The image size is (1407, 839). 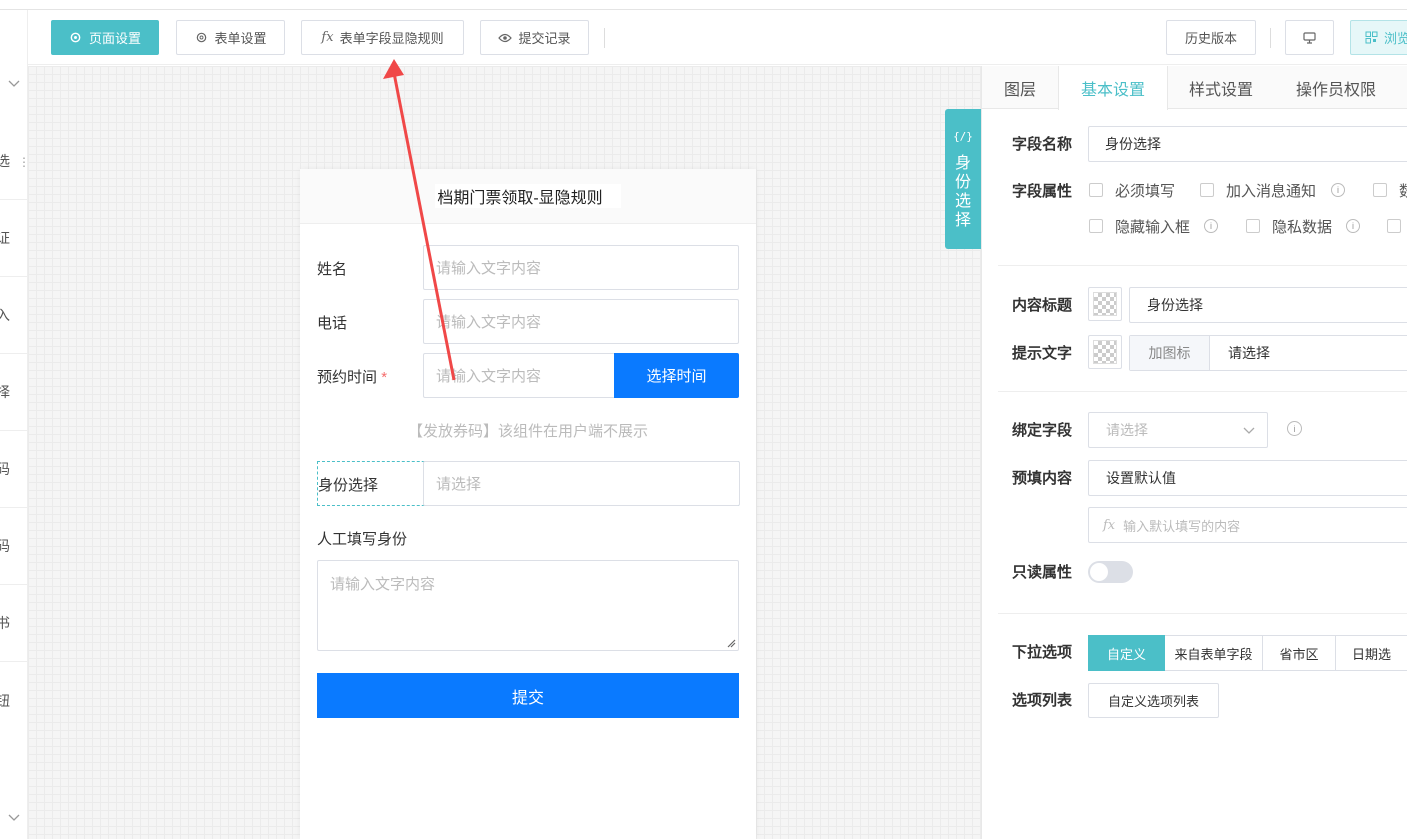 I want to click on window-top-bar, so click(x=703, y=5).